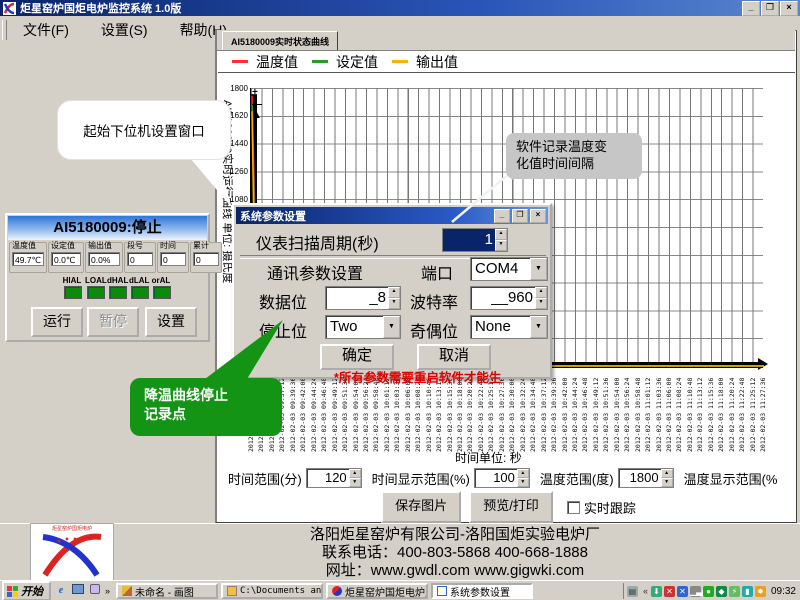 This screenshot has width=800, height=600. What do you see at coordinates (28, 257) in the screenshot?
I see `field-temperature: 温度值 49.7℃` at bounding box center [28, 257].